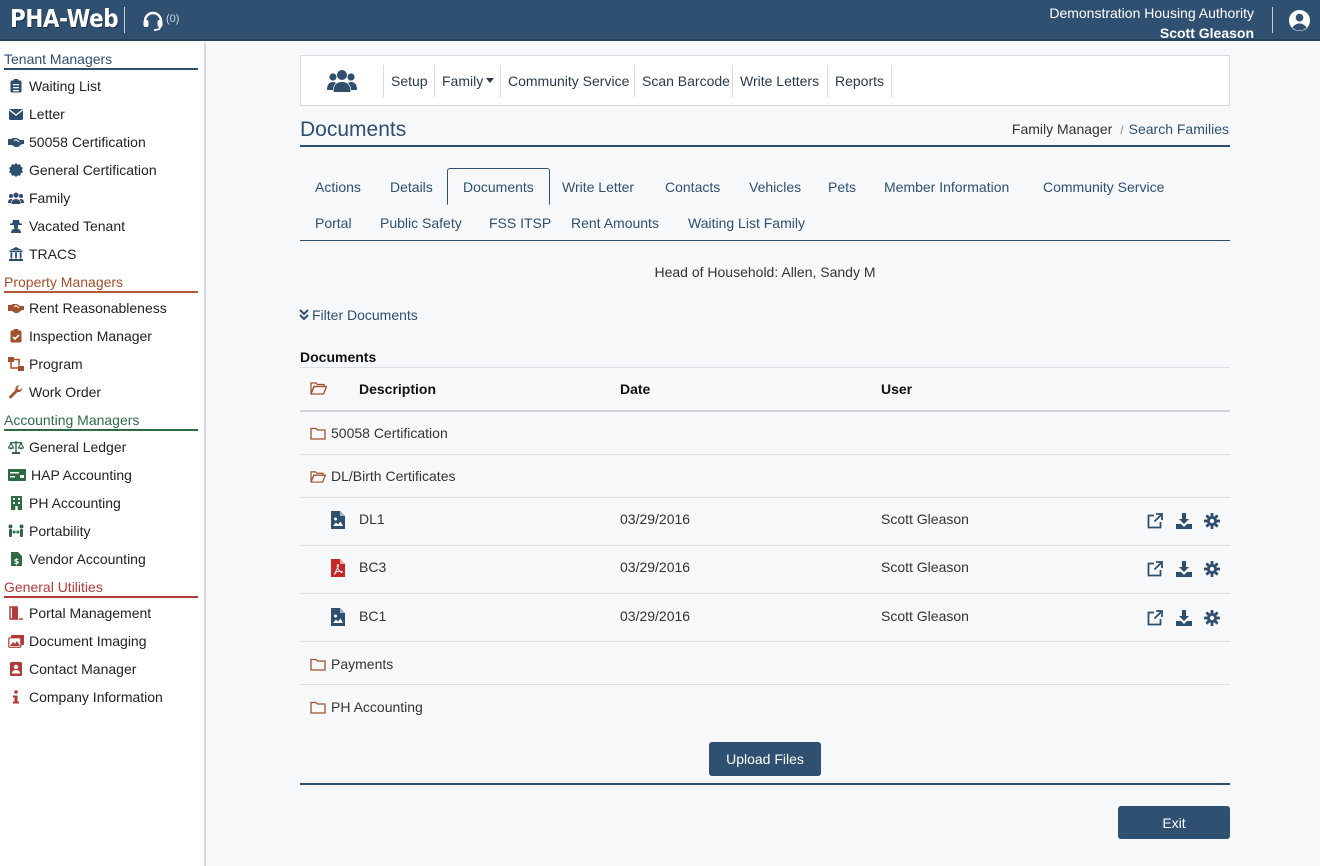  I want to click on sidebar-item-50058-certification: 50058 Certification, so click(103, 142).